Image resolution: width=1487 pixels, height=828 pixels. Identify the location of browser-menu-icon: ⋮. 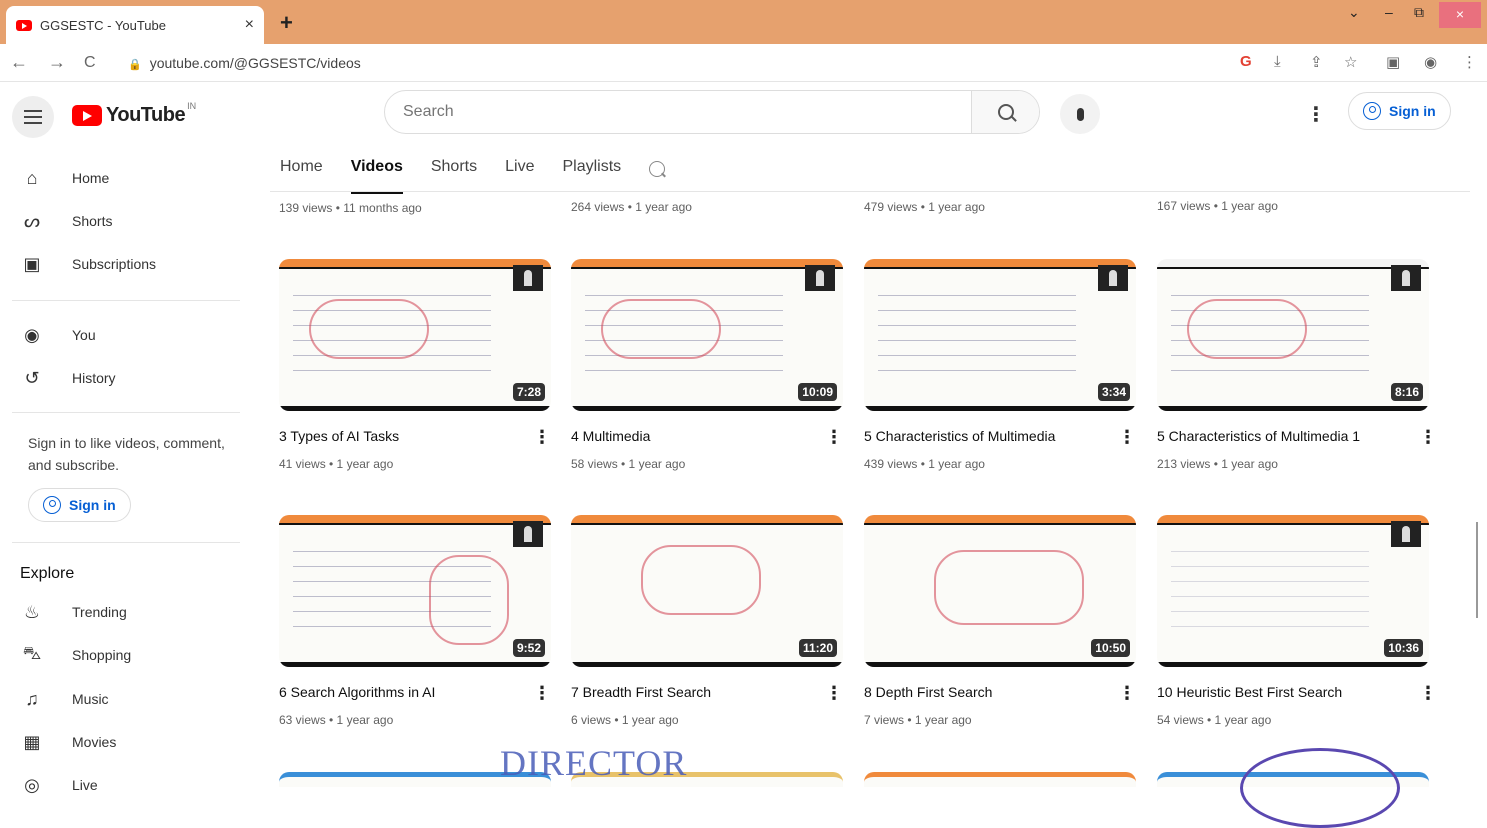
(1469, 62).